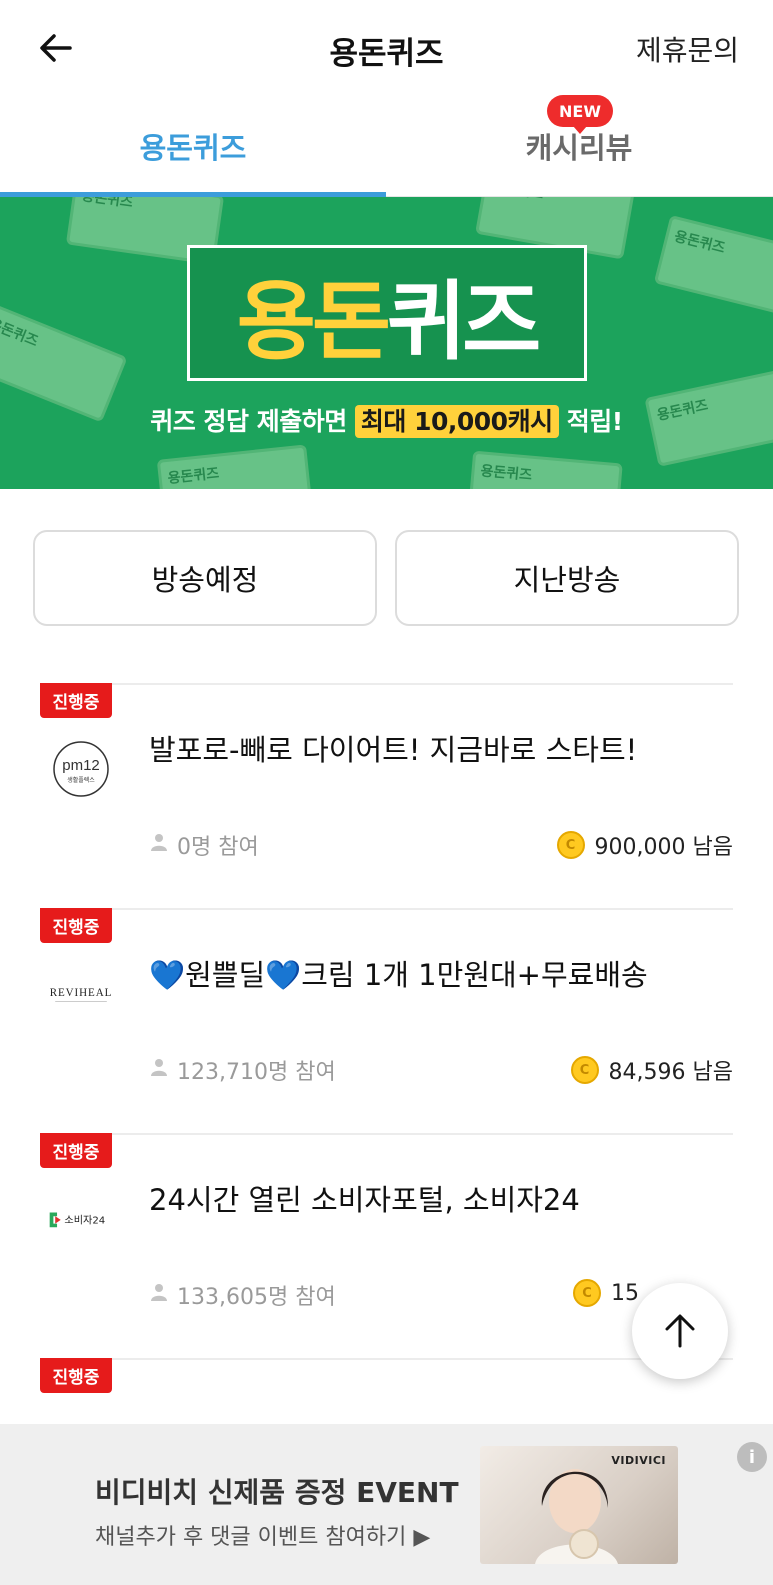 Image resolution: width=773 pixels, height=1585 pixels. I want to click on banner-title: 용돈 퀴즈, so click(387, 313).